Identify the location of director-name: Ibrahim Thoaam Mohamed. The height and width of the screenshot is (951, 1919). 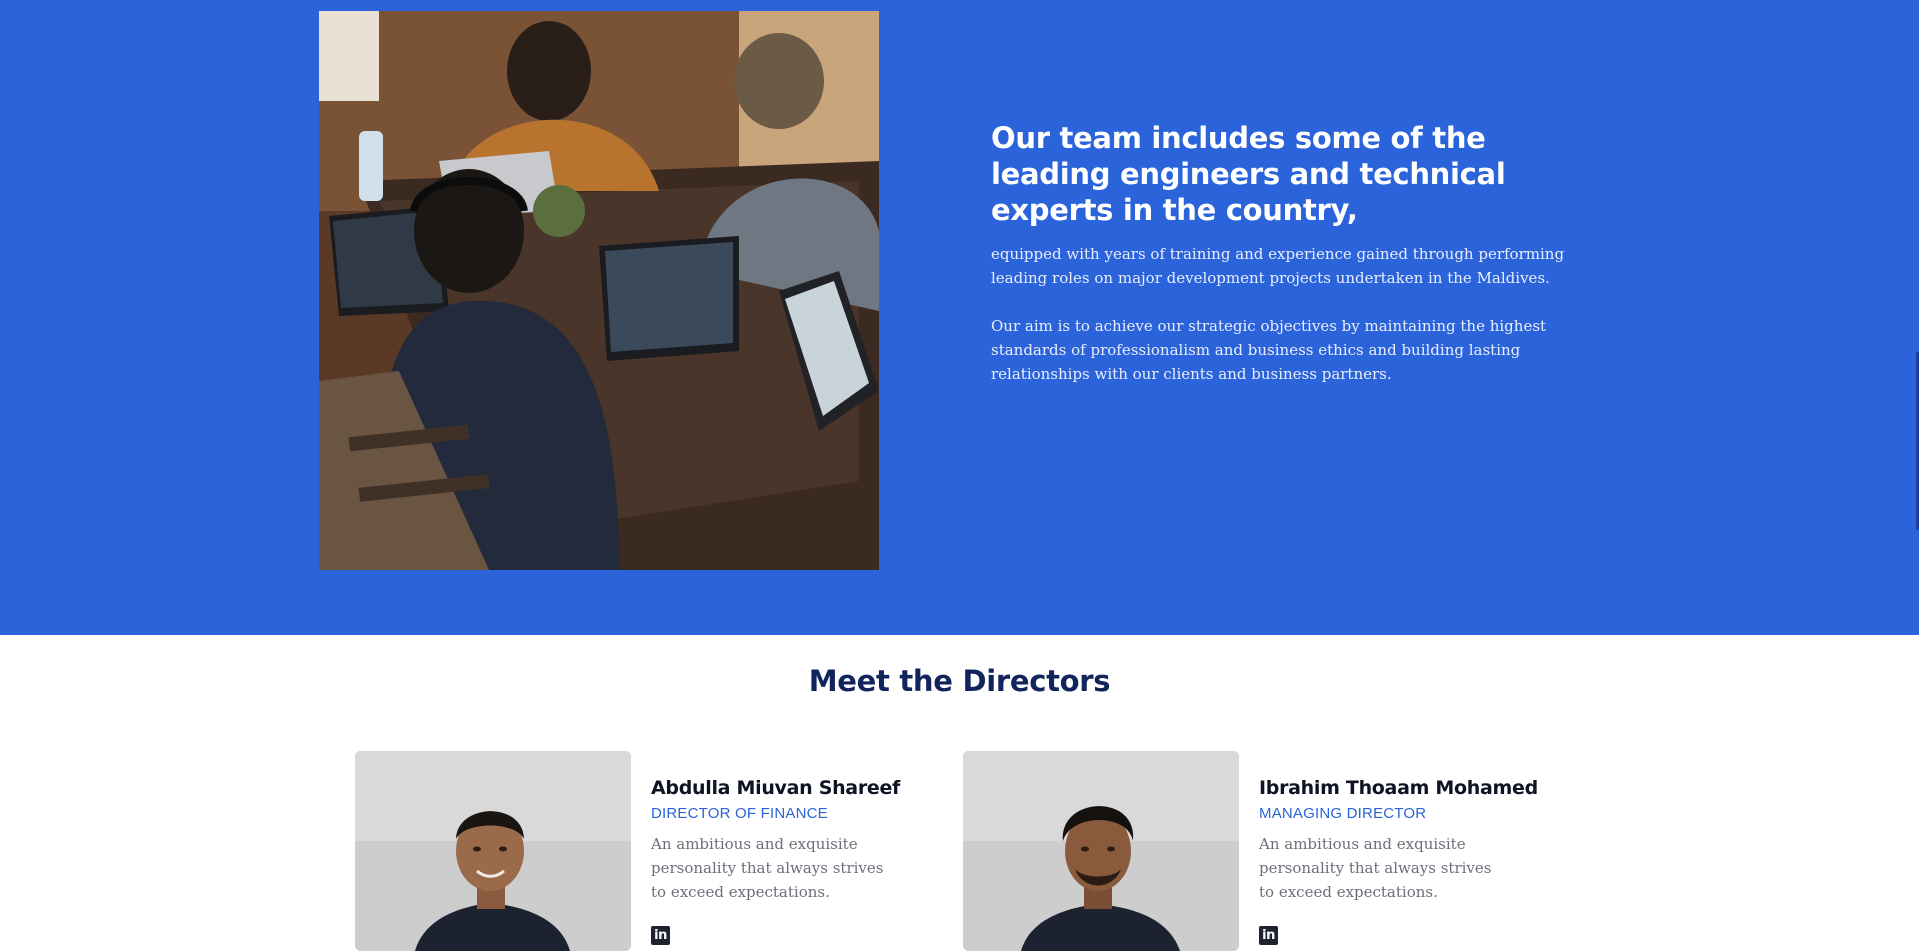
(1398, 788).